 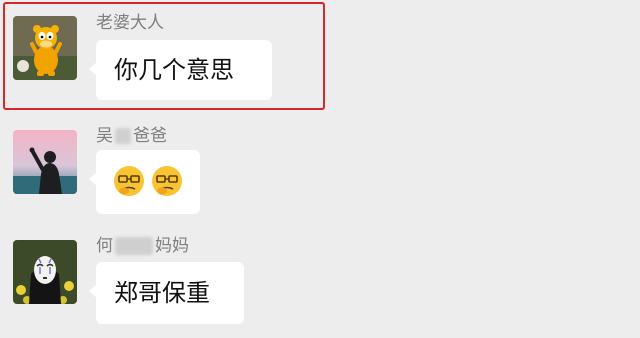 I want to click on sender-name: 何 妈妈, so click(x=142, y=246).